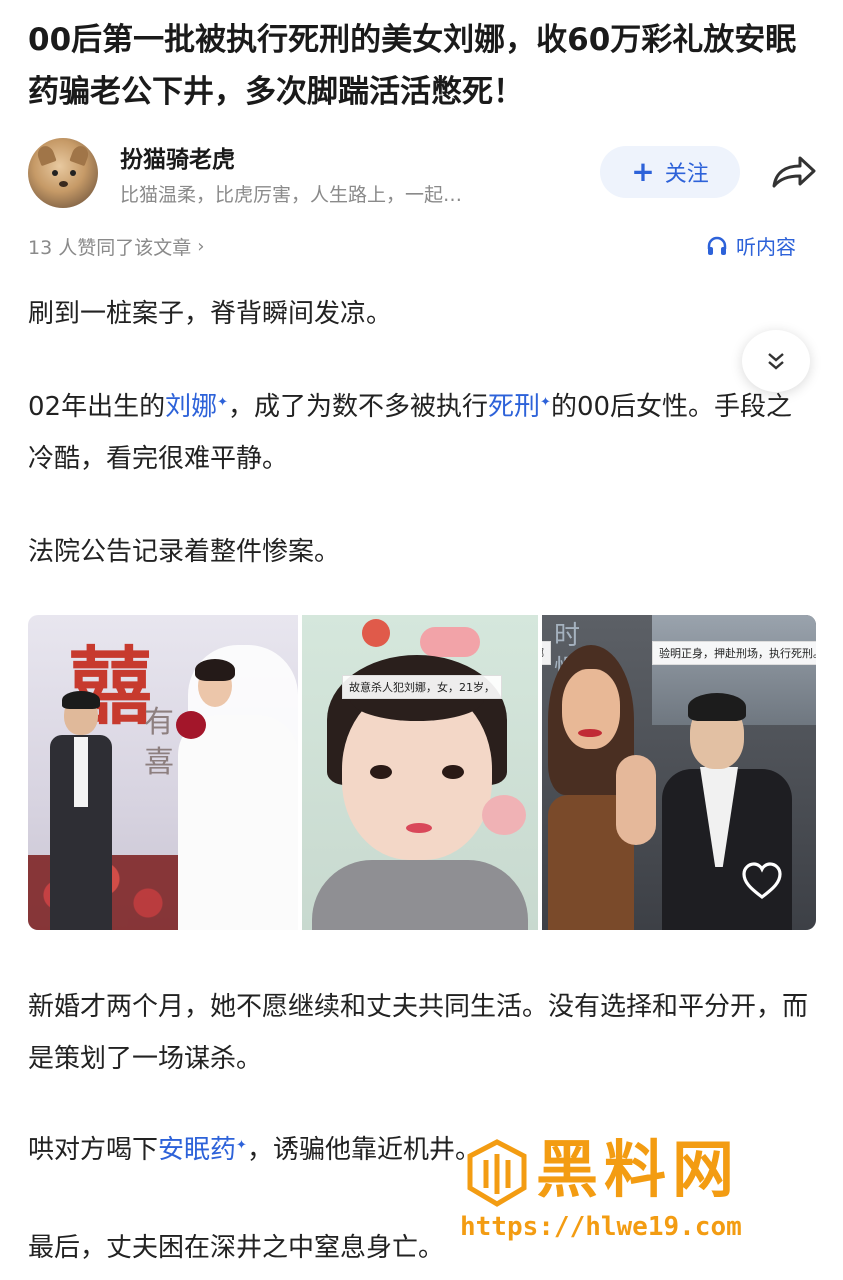 The image size is (843, 1280). Describe the element at coordinates (358, 407) in the screenshot. I see `p2-text-b: ，成了为数不多被执行` at that location.